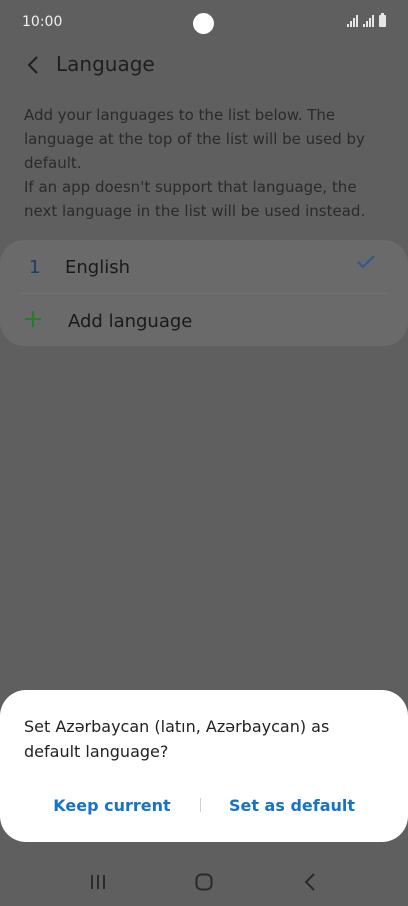 This screenshot has width=408, height=906. What do you see at coordinates (366, 262) in the screenshot?
I see `check-icon` at bounding box center [366, 262].